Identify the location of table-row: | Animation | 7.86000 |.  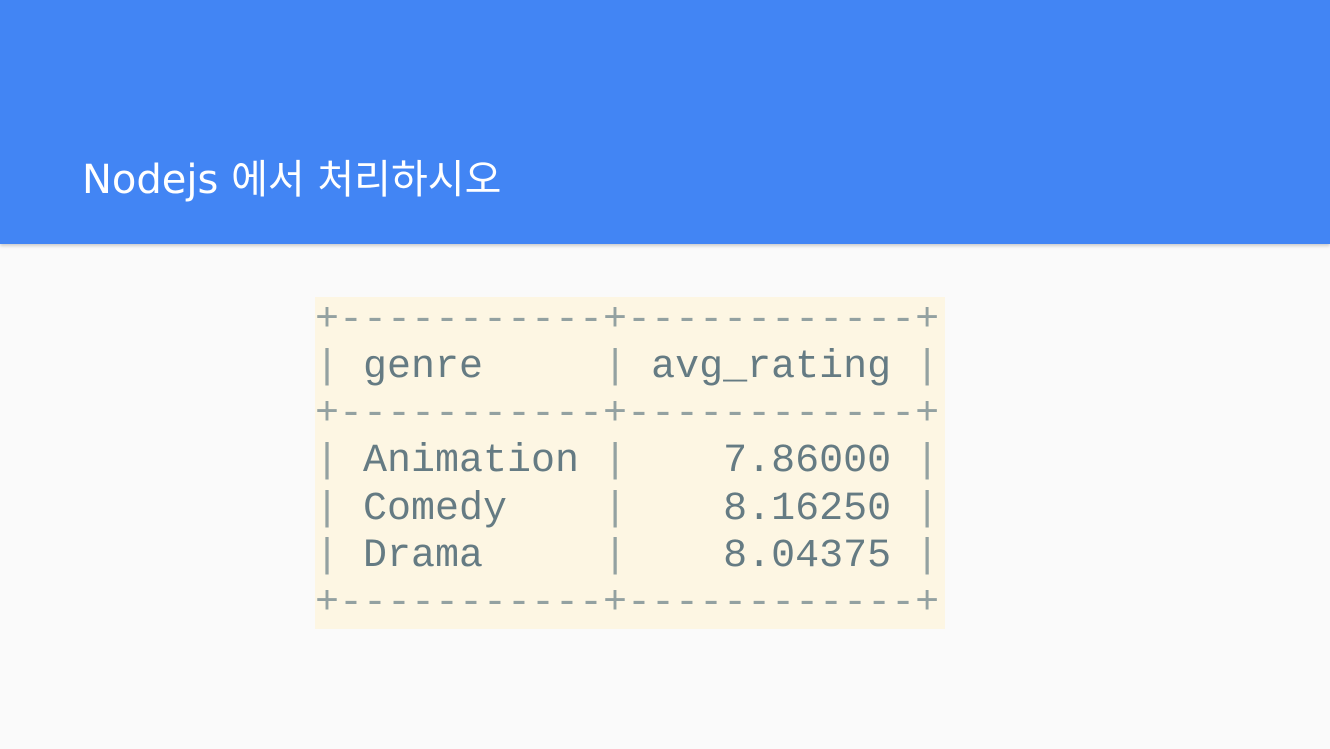
(630, 462).